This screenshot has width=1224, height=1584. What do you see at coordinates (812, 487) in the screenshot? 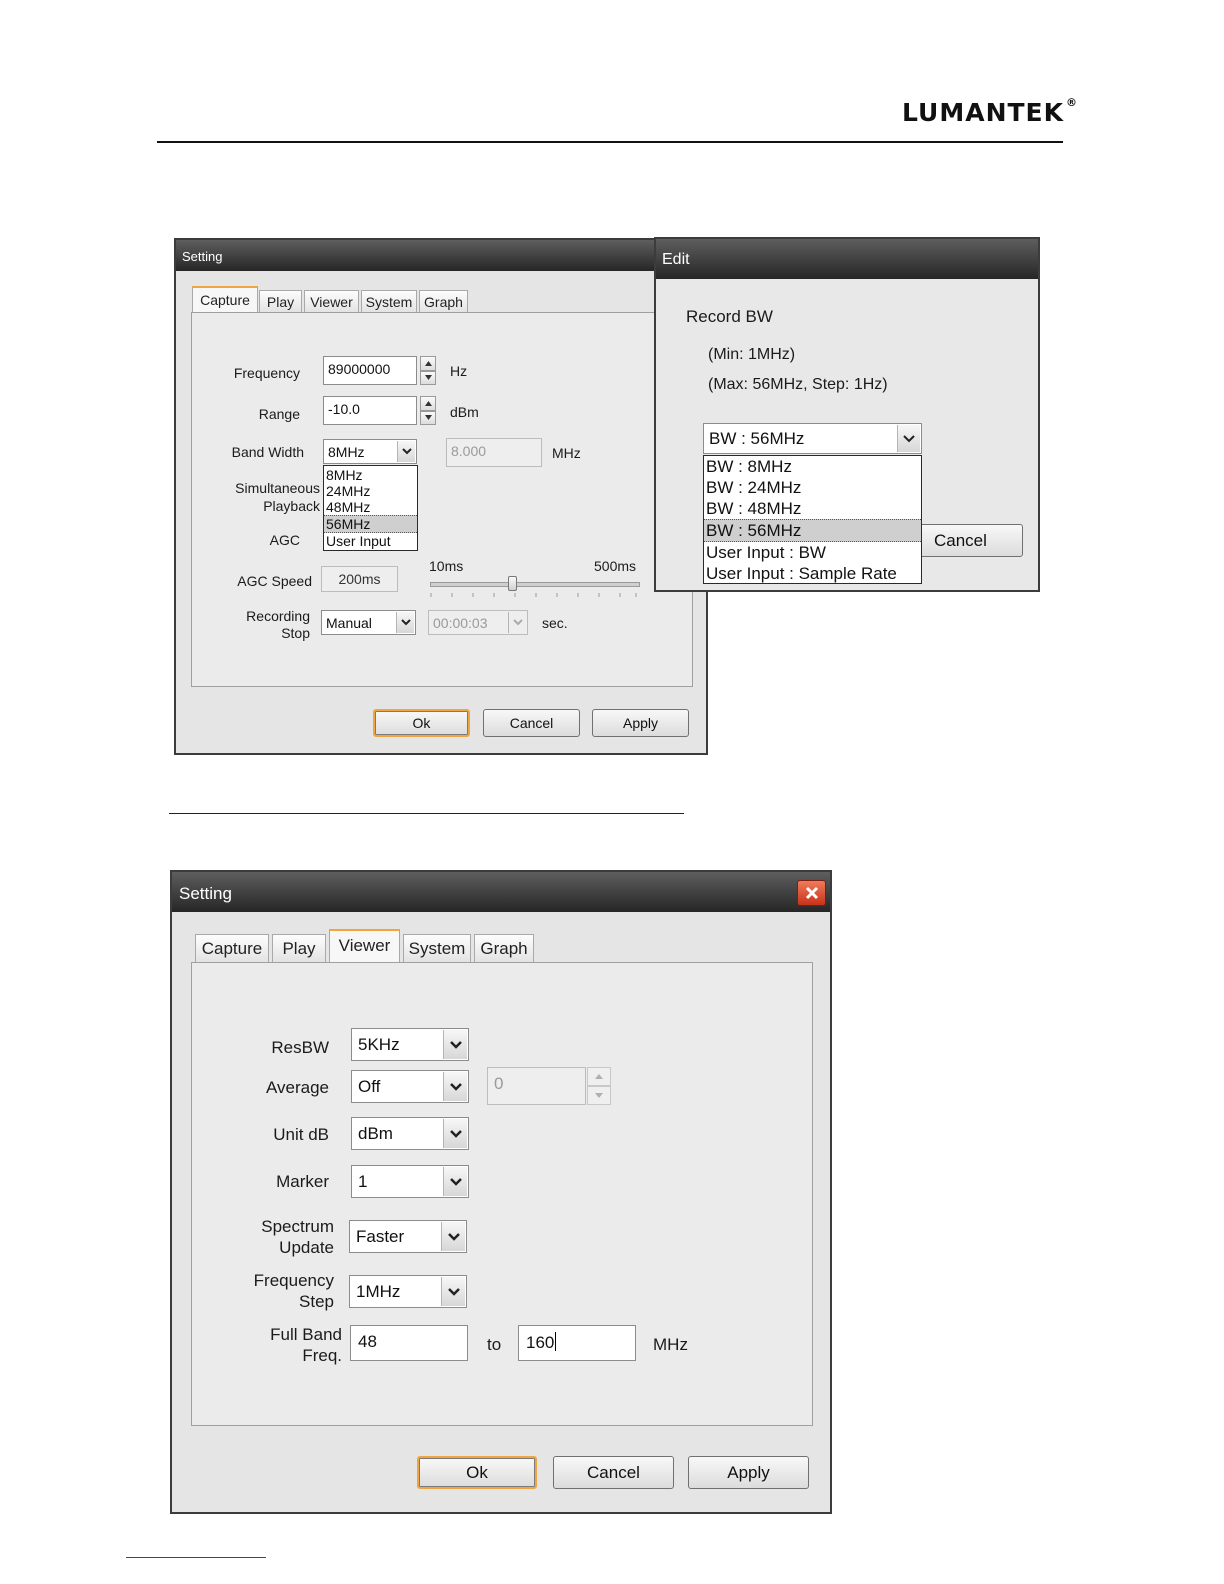
I see `dropdown-option: BW : 24MHz` at bounding box center [812, 487].